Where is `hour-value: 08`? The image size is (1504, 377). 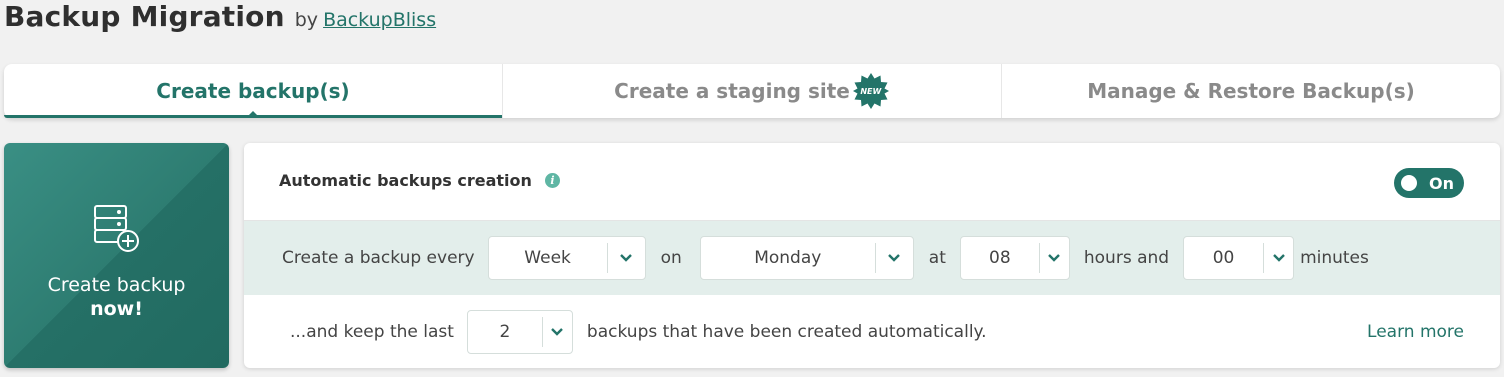 hour-value: 08 is located at coordinates (1000, 258).